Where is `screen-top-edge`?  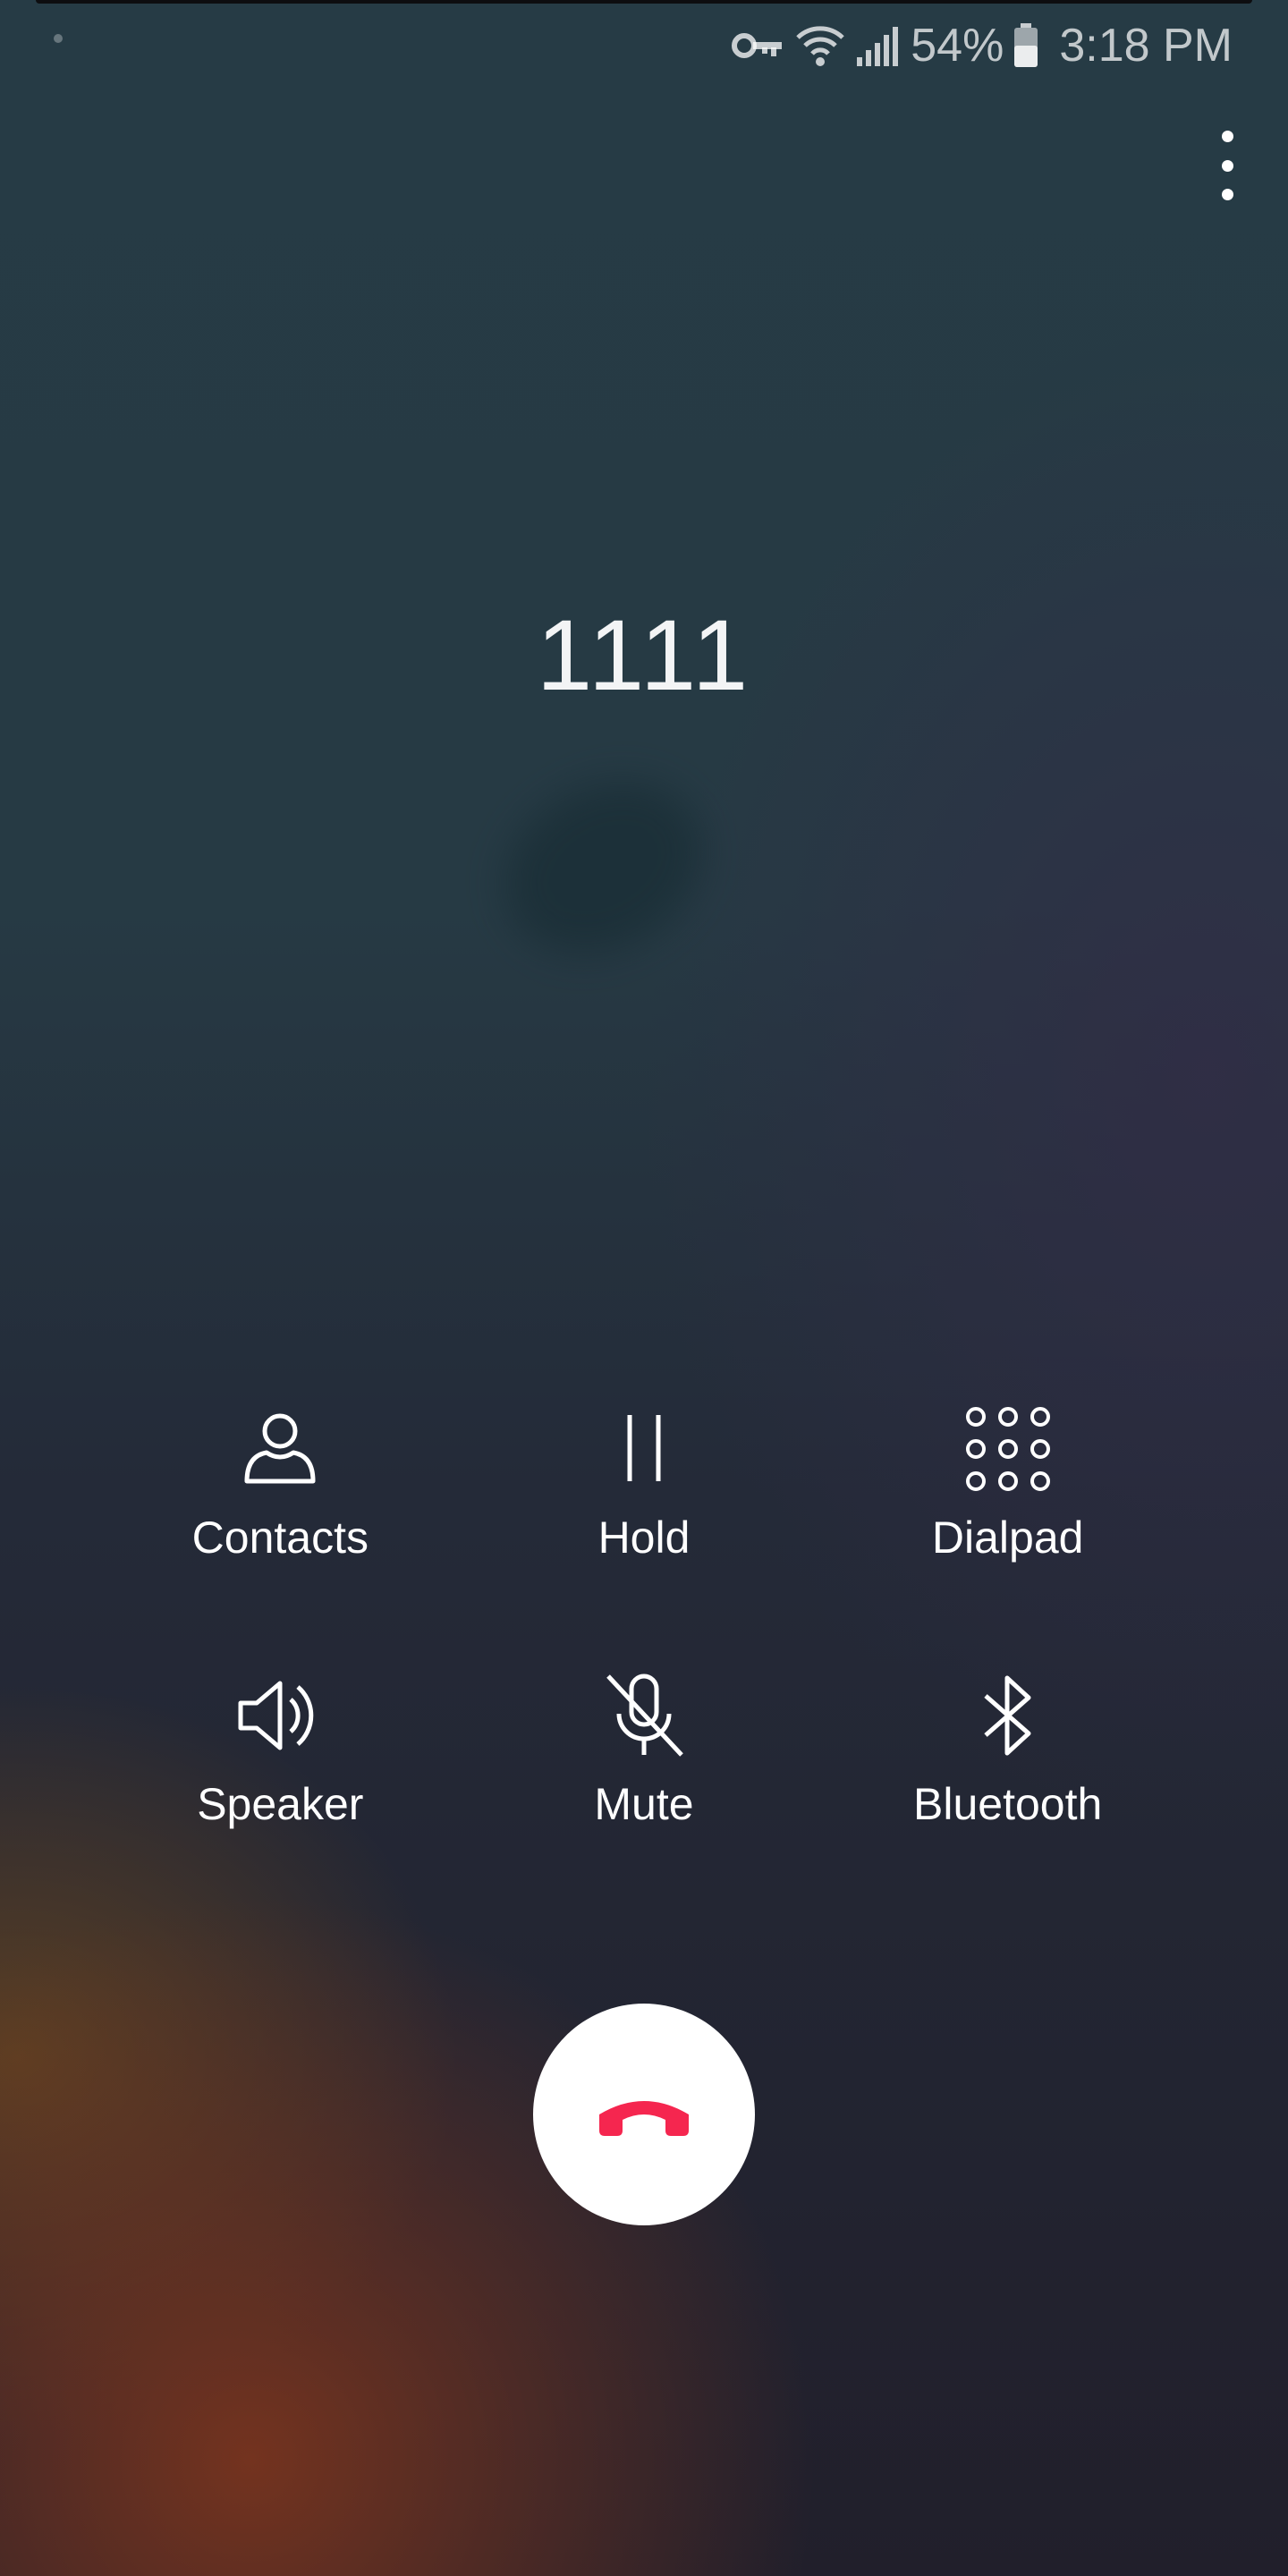 screen-top-edge is located at coordinates (644, 2).